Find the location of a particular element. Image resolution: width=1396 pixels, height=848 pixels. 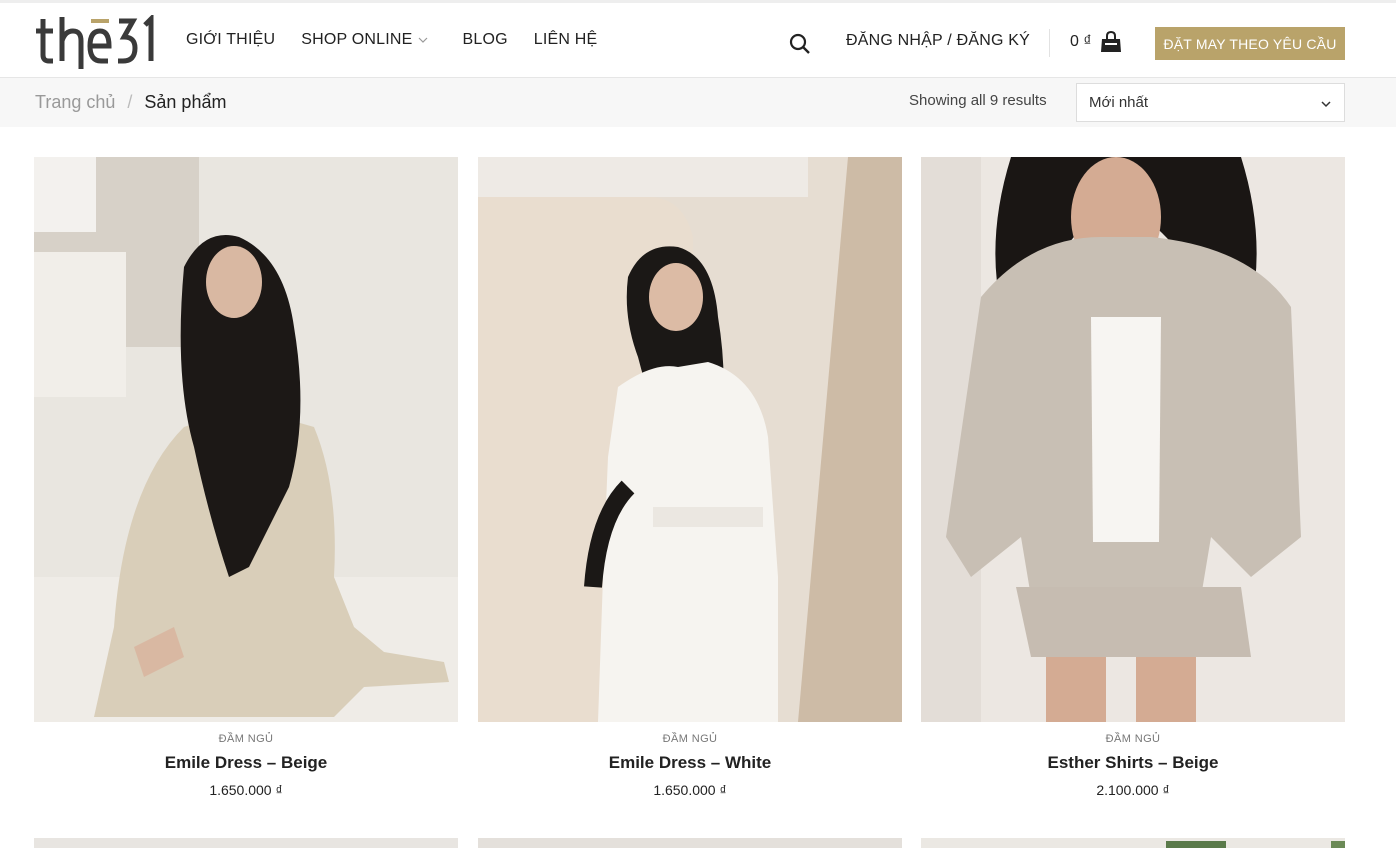

breadcrumb: Trang chủ / Sản phẩm is located at coordinates (130, 102).